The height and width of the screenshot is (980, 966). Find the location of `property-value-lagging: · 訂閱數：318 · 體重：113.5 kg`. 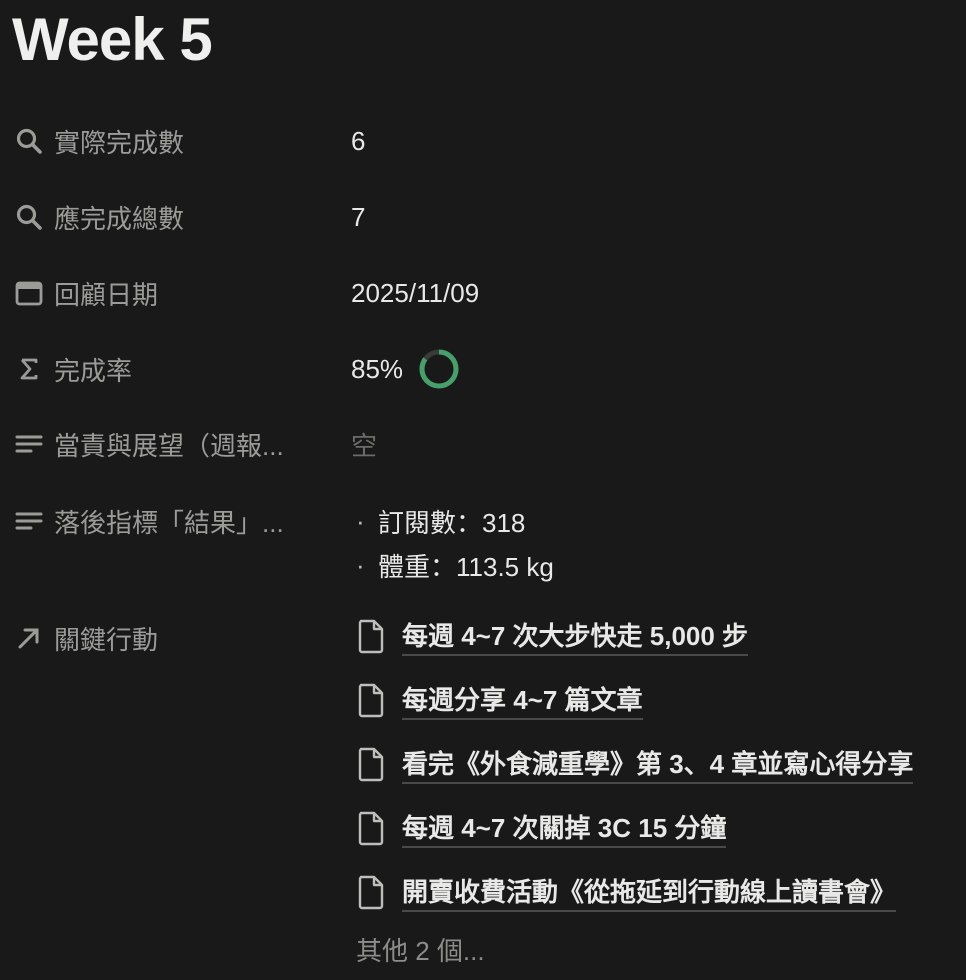

property-value-lagging: · 訂閱數：318 · 體重：113.5 kg is located at coordinates (455, 543).